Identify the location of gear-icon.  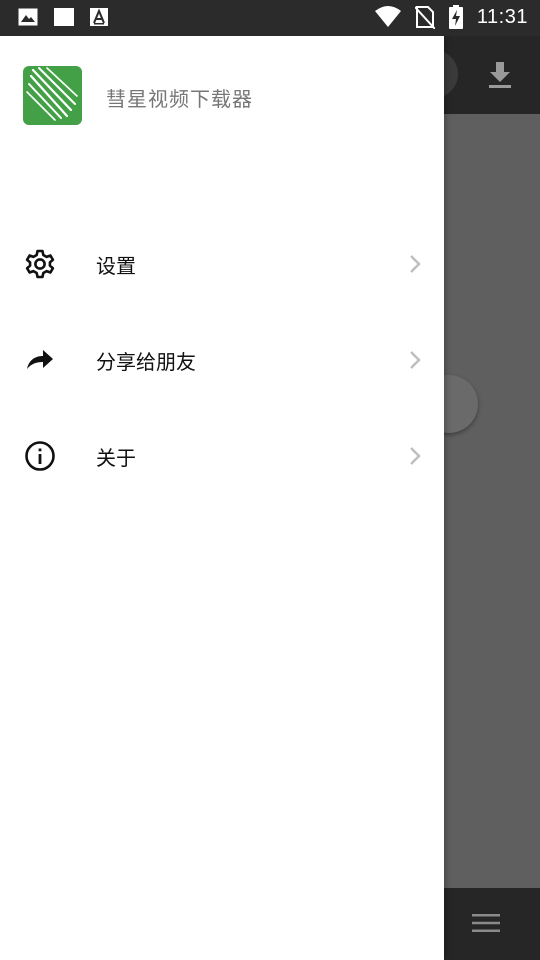
(40, 264).